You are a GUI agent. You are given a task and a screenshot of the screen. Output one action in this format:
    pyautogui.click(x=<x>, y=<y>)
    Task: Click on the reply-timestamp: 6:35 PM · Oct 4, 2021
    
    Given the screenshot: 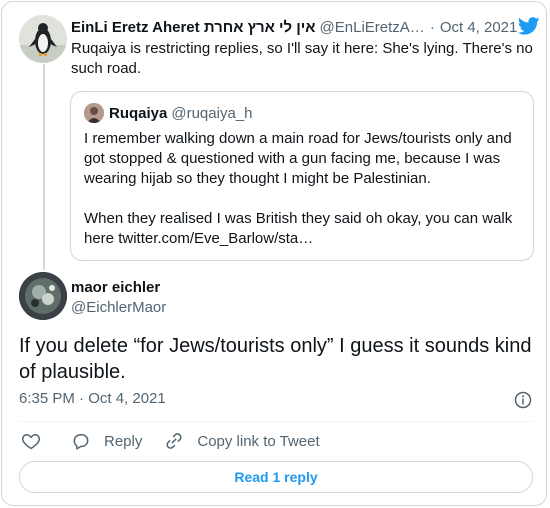 What is the action you would take?
    pyautogui.click(x=92, y=398)
    